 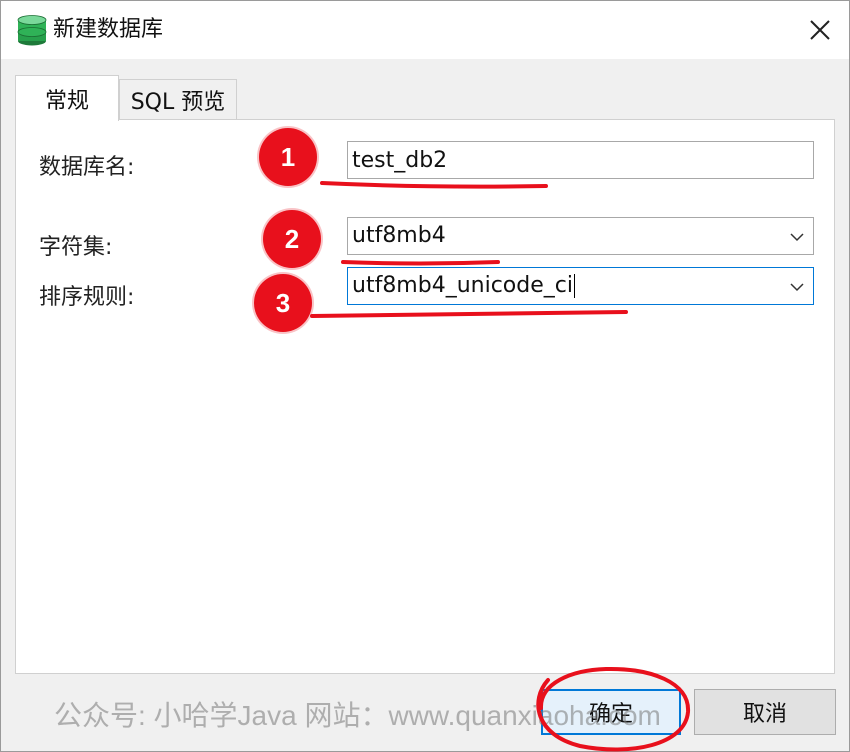 I want to click on annotation-badge-3: 3, so click(x=283, y=303).